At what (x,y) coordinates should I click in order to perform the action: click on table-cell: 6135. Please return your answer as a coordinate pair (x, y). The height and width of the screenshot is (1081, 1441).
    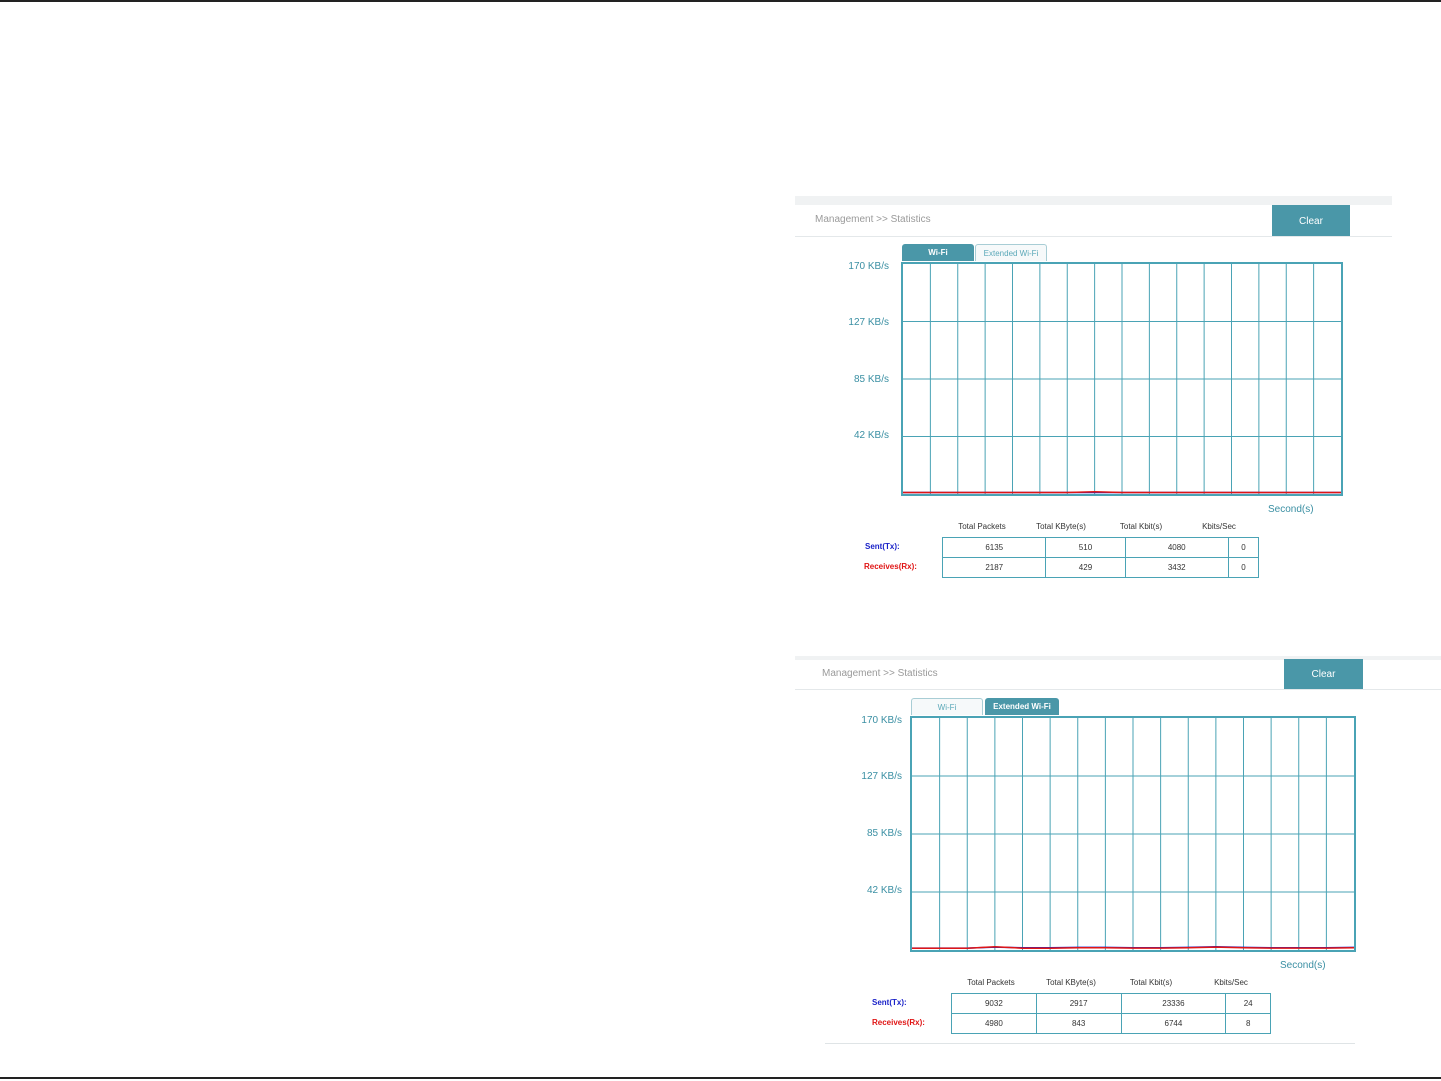
    Looking at the image, I should click on (994, 547).